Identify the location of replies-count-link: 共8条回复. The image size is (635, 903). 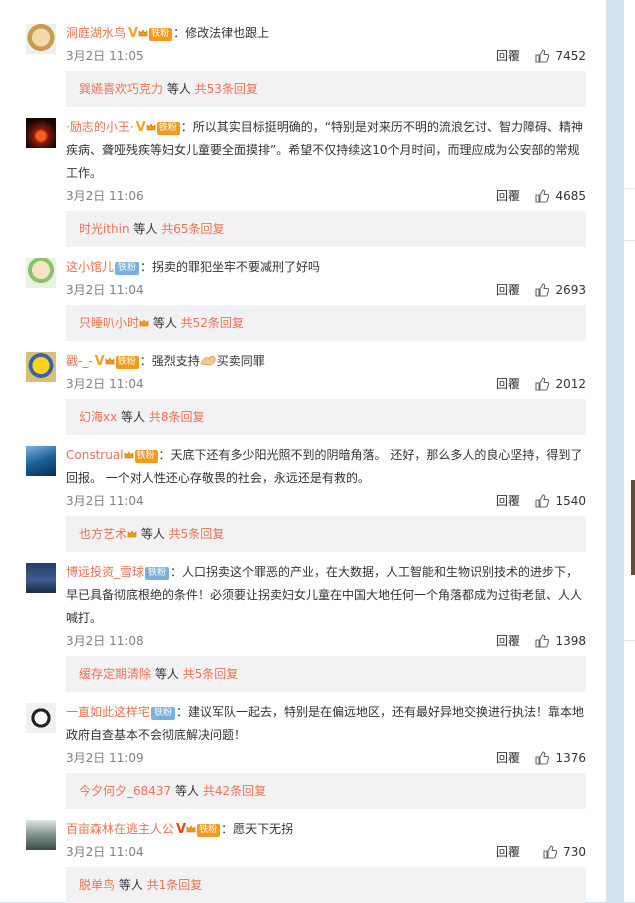
(177, 417).